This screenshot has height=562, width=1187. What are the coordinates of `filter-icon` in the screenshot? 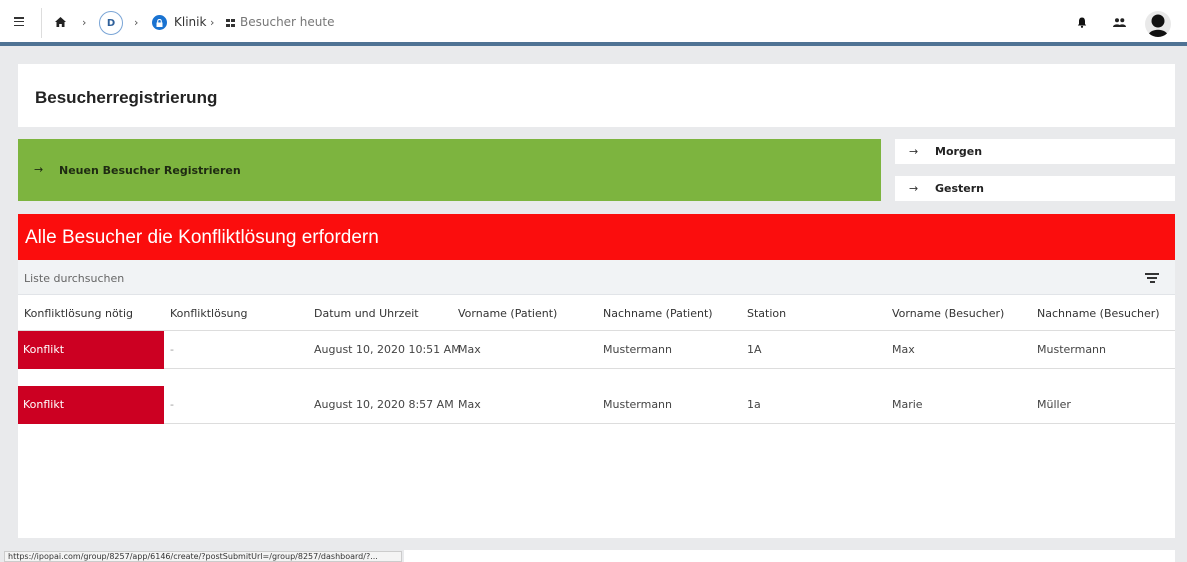 It's located at (1152, 278).